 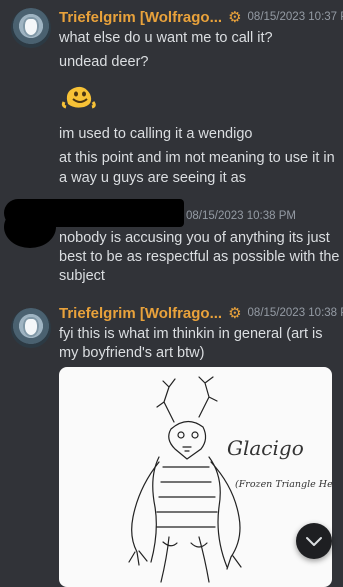 I want to click on timestamp: 08/15/2023 10:37 PM, so click(x=295, y=17).